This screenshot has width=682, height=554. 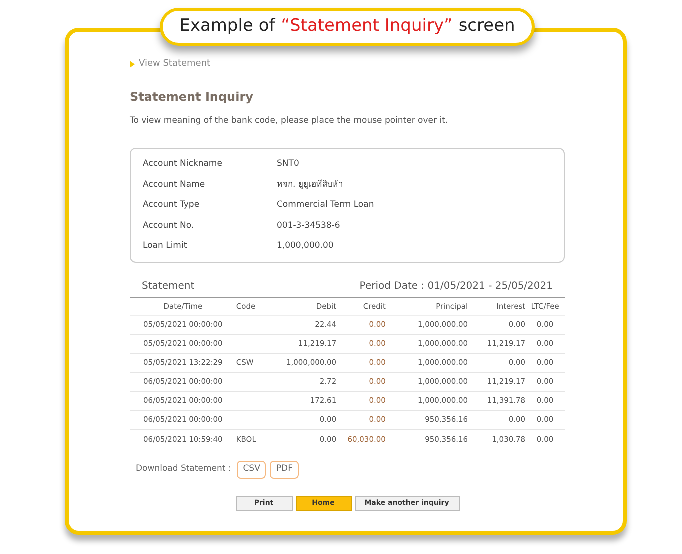 What do you see at coordinates (183, 164) in the screenshot?
I see `field-label: Account Nickname` at bounding box center [183, 164].